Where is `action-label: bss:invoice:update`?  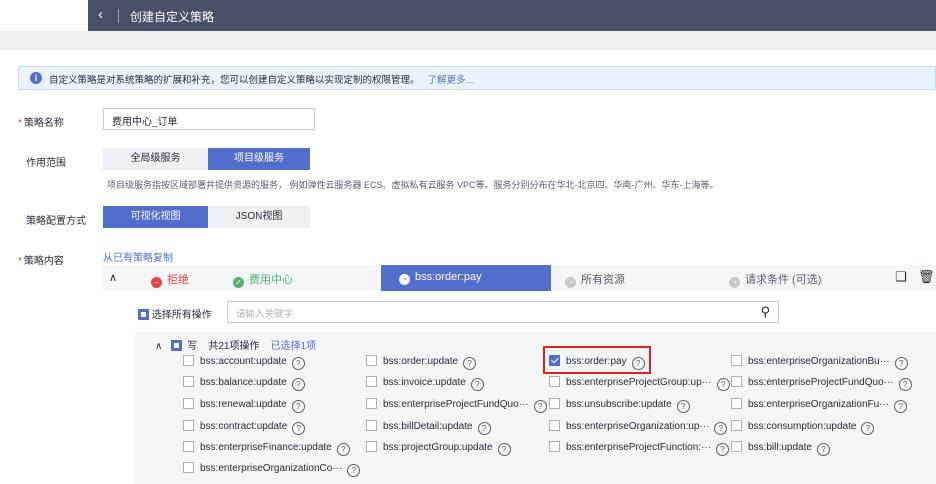 action-label: bss:invoice:update is located at coordinates (424, 382).